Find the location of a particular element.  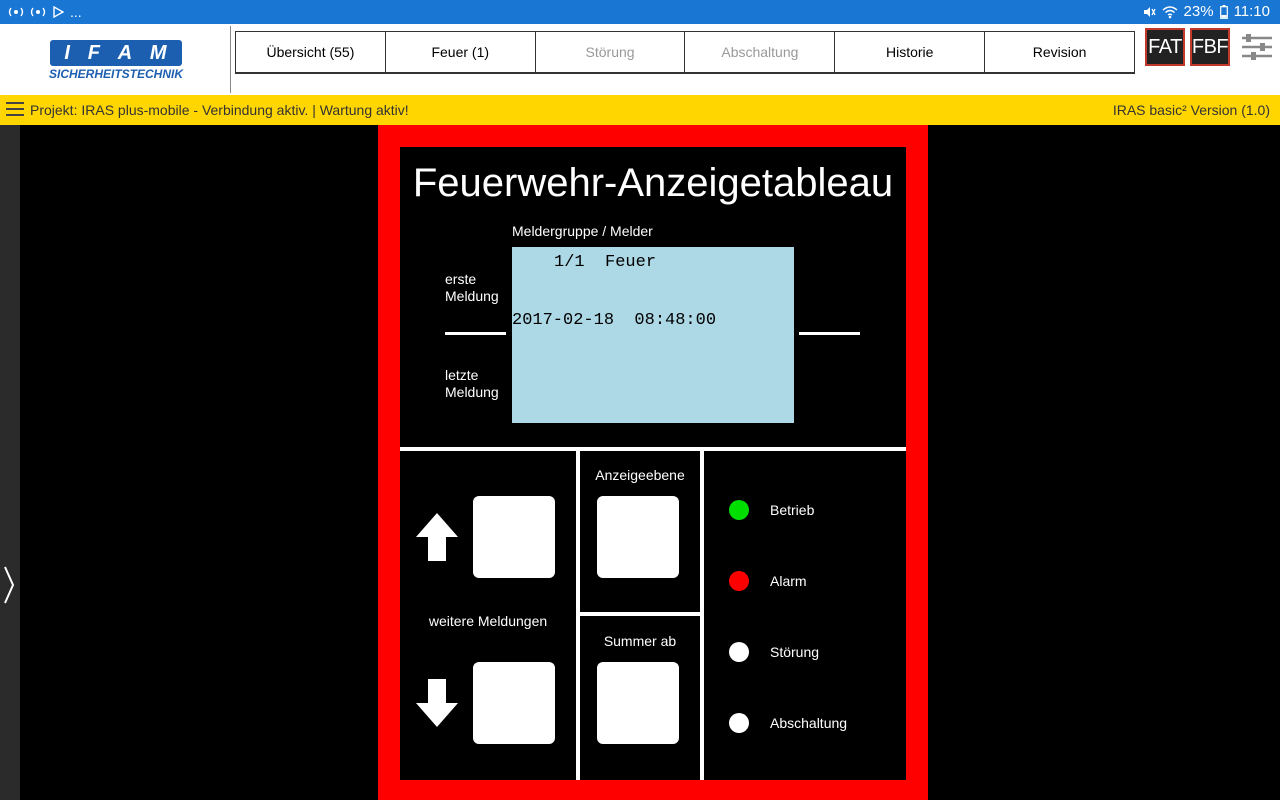

led-label-abschaltung: Abschaltung is located at coordinates (809, 723).